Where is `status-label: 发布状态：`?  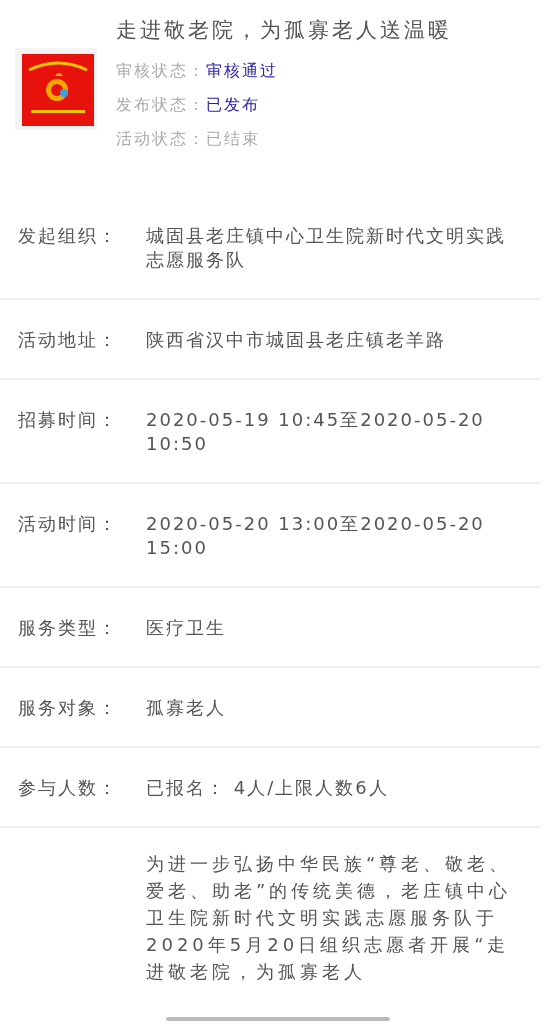
status-label: 发布状态： is located at coordinates (161, 105).